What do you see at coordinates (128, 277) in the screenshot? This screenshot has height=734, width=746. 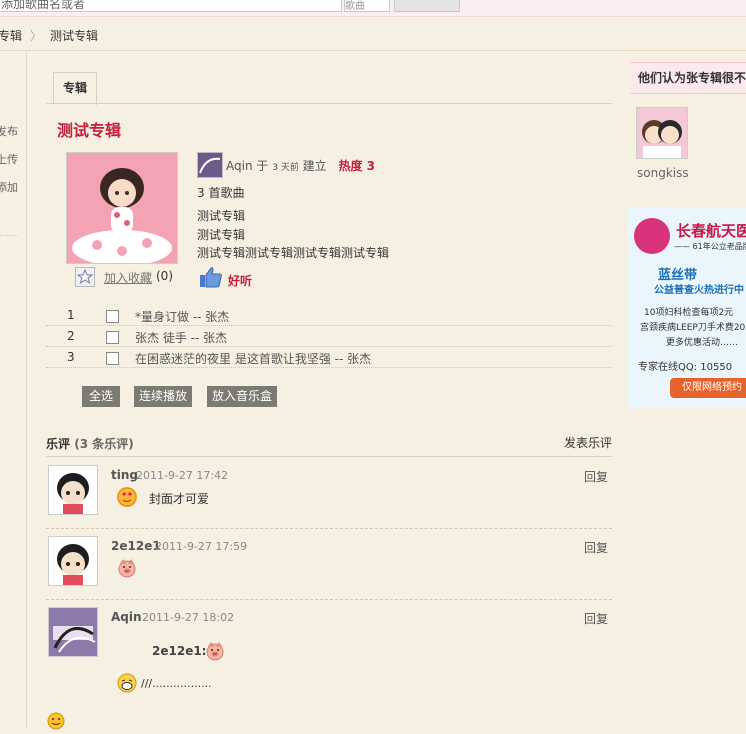 I see `add-favorite-link: 加入收藏` at bounding box center [128, 277].